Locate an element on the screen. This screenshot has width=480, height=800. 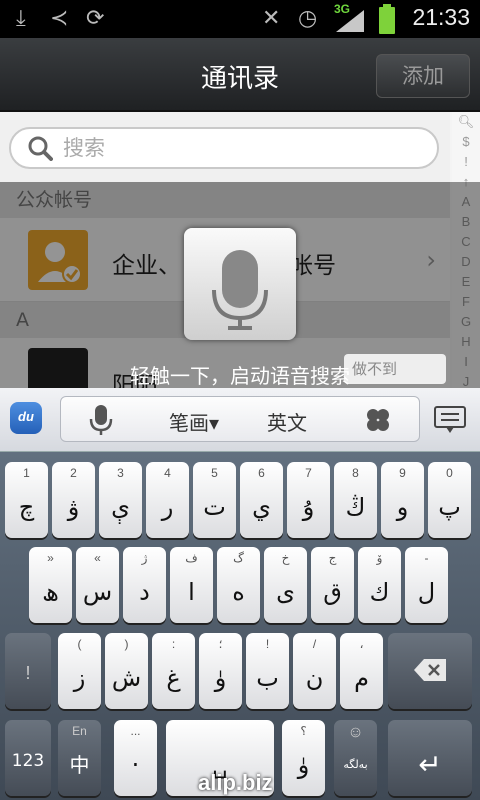
key: ۆك is located at coordinates (379, 585).